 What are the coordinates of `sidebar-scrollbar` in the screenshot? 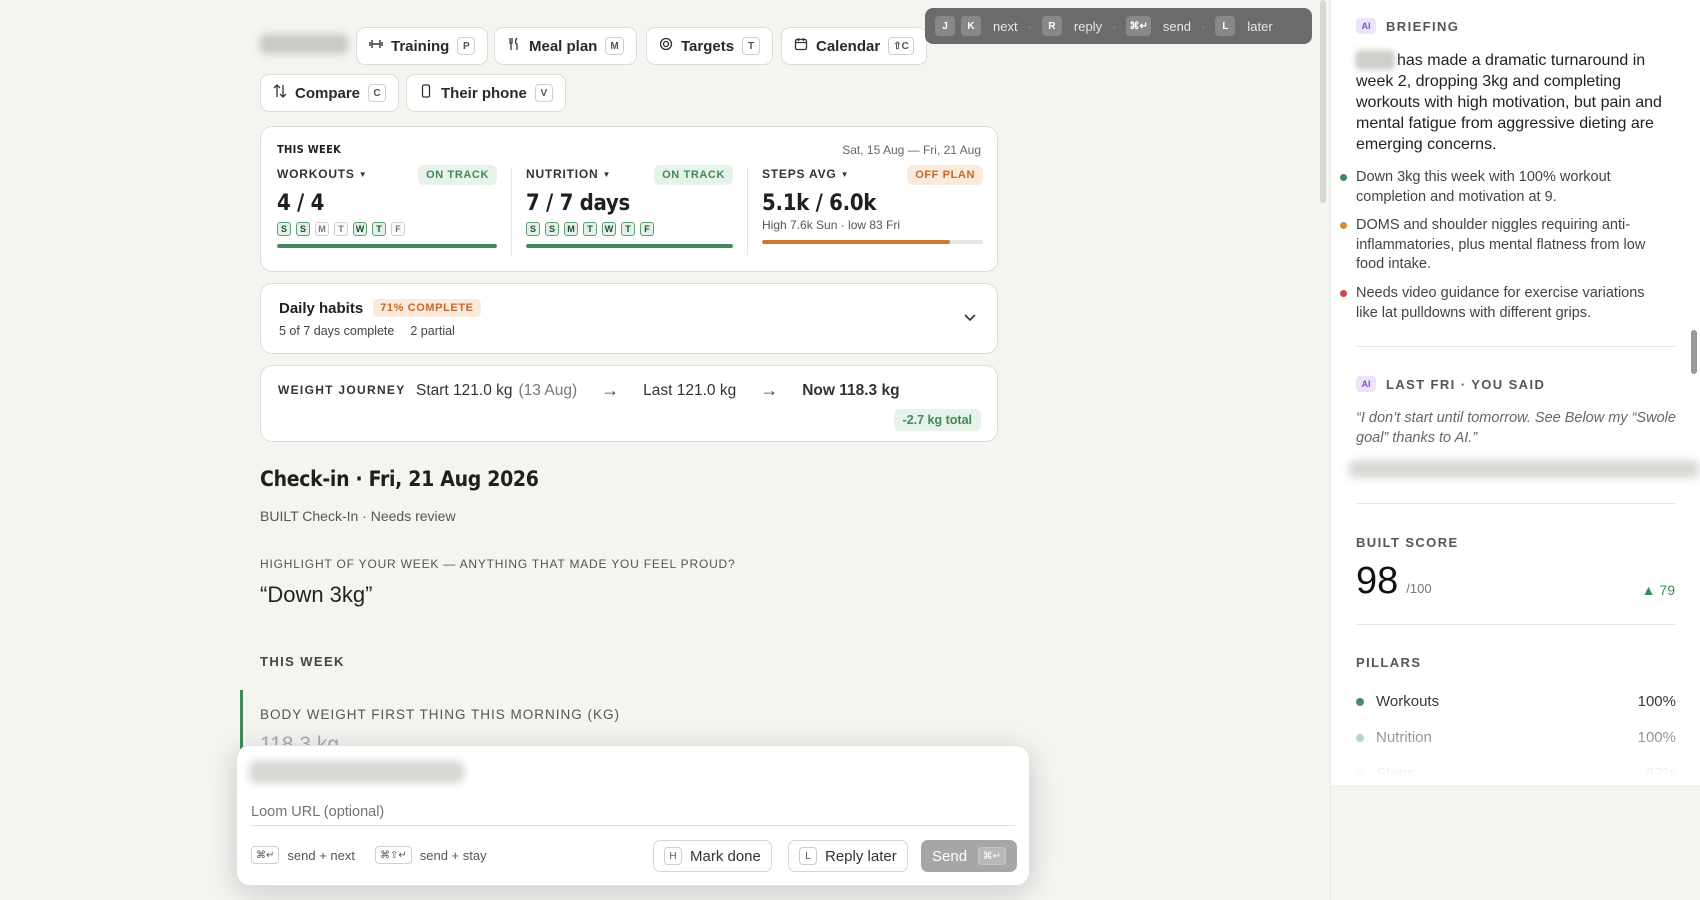 It's located at (1694, 352).